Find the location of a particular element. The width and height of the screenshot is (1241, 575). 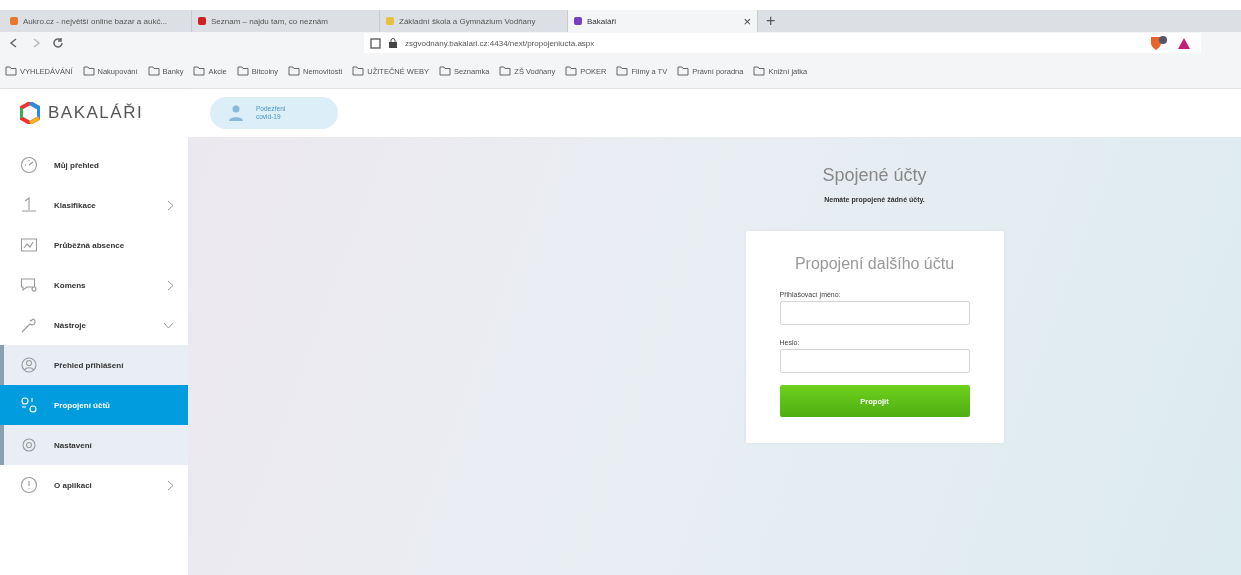

sidebar-item: Přehled přihlášení is located at coordinates (94, 365).